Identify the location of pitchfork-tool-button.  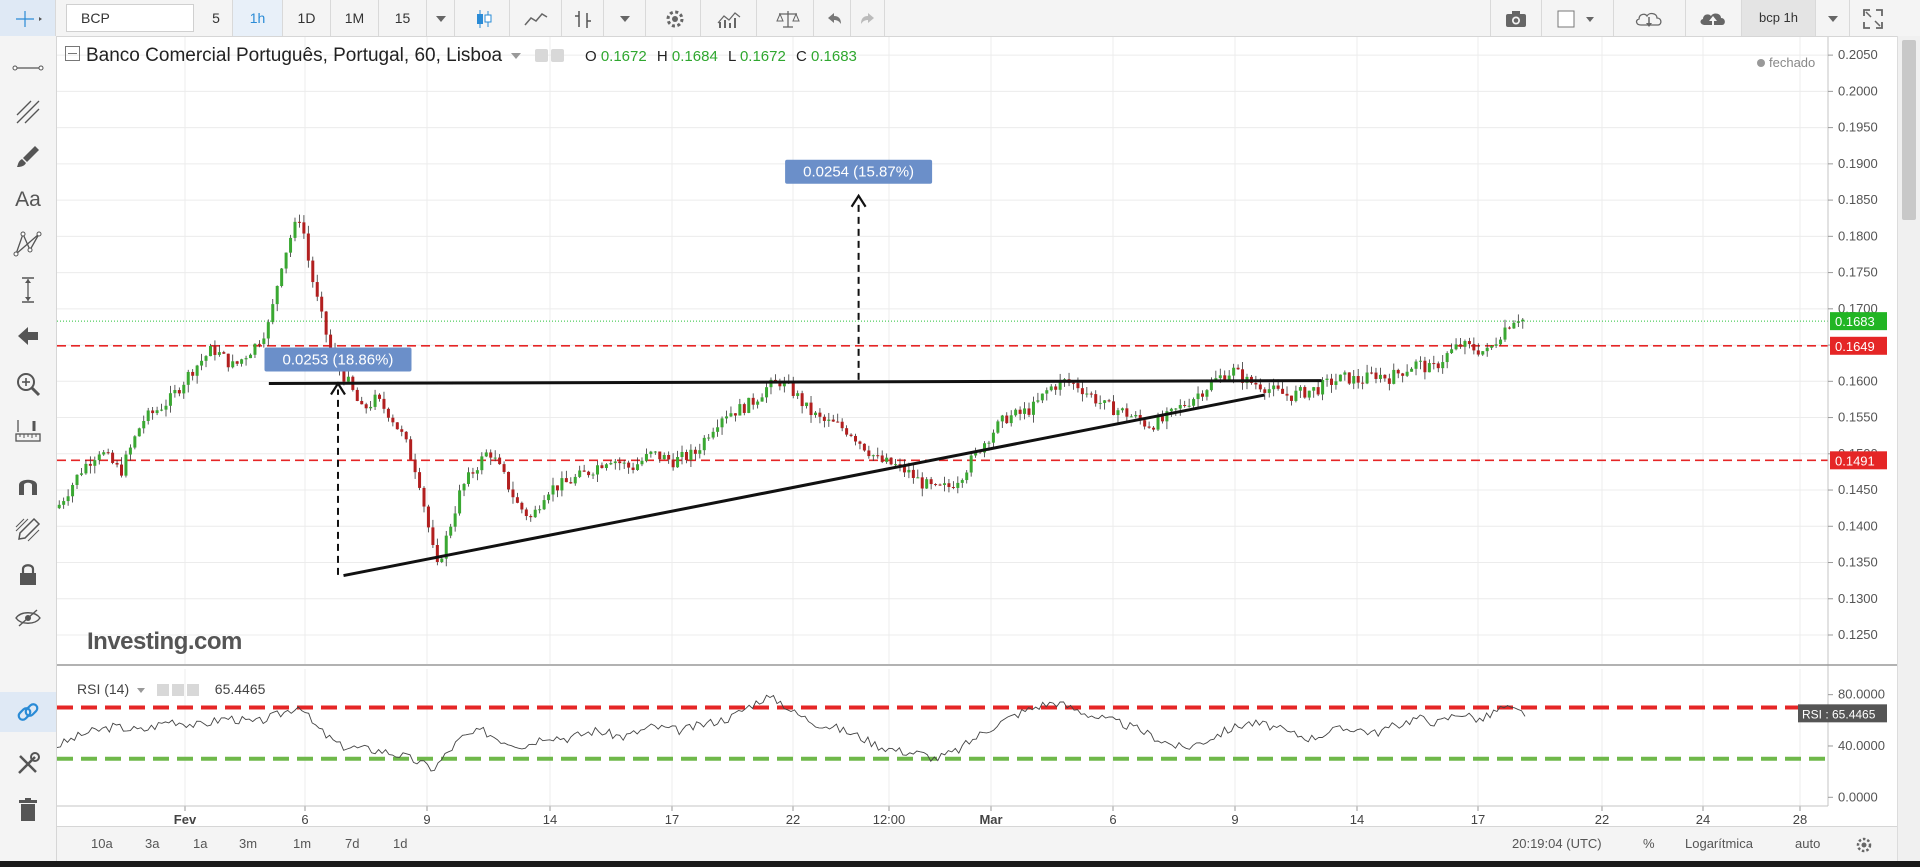
(28, 112).